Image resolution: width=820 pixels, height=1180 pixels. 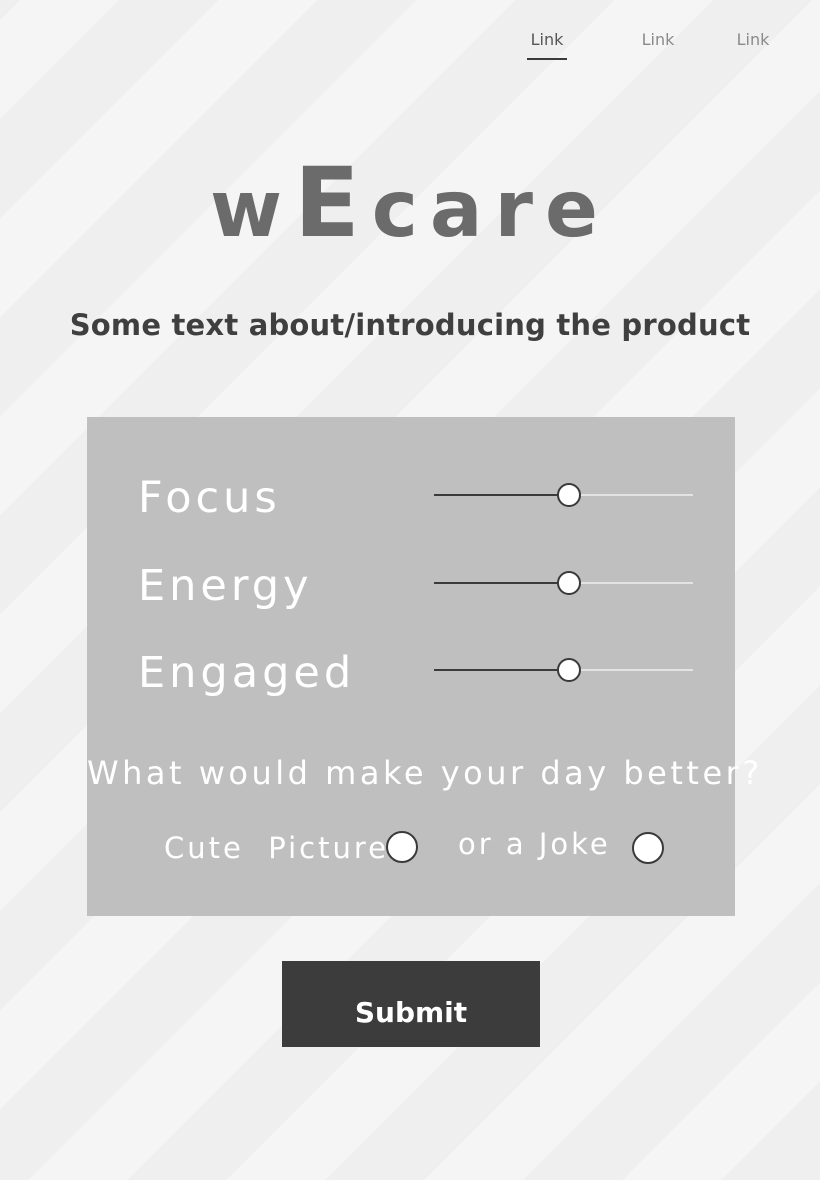 I want to click on joke-choice-label: or a Joke, so click(x=534, y=844).